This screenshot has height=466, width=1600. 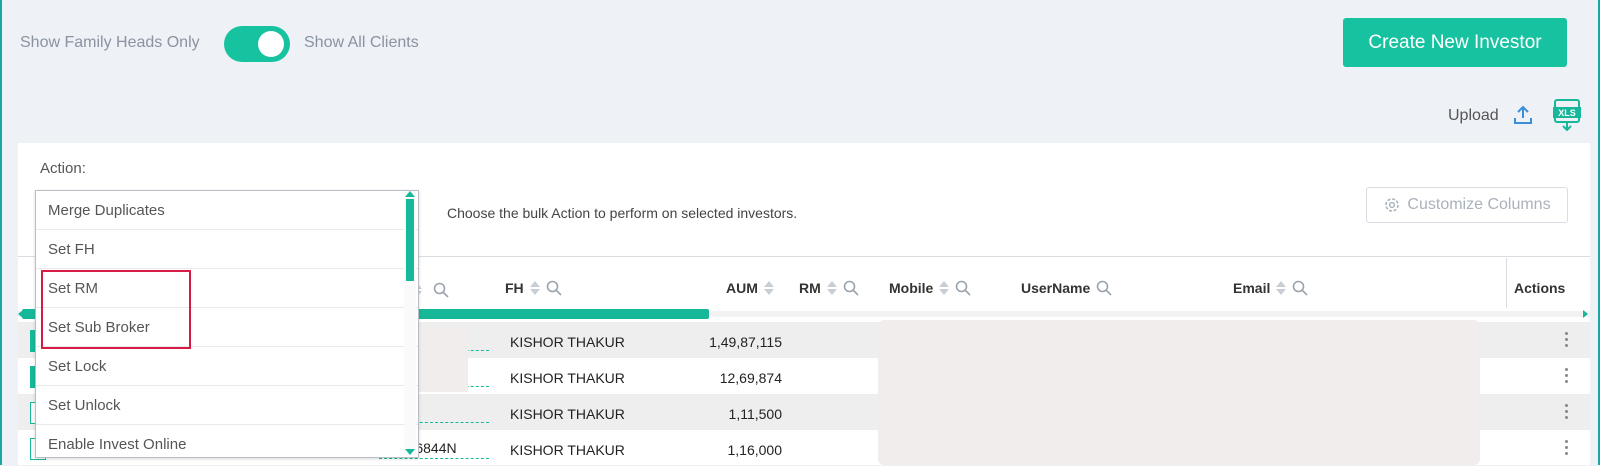 I want to click on family-heads-label: Show Family Heads Only, so click(x=110, y=42).